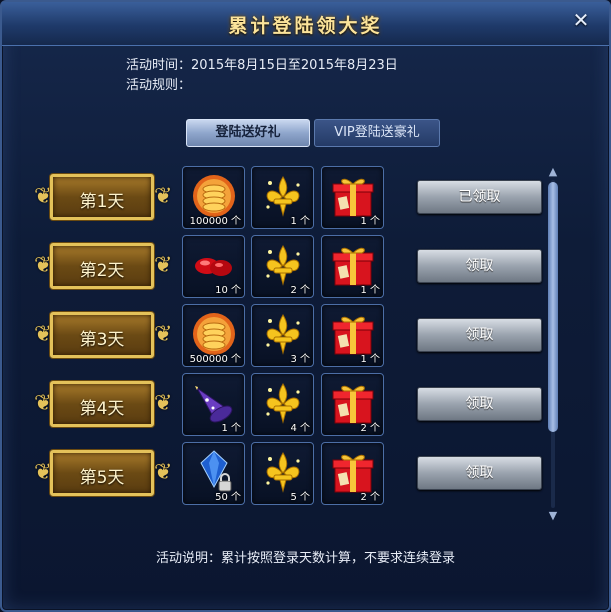  What do you see at coordinates (102, 340) in the screenshot?
I see `day-label: 第3天` at bounding box center [102, 340].